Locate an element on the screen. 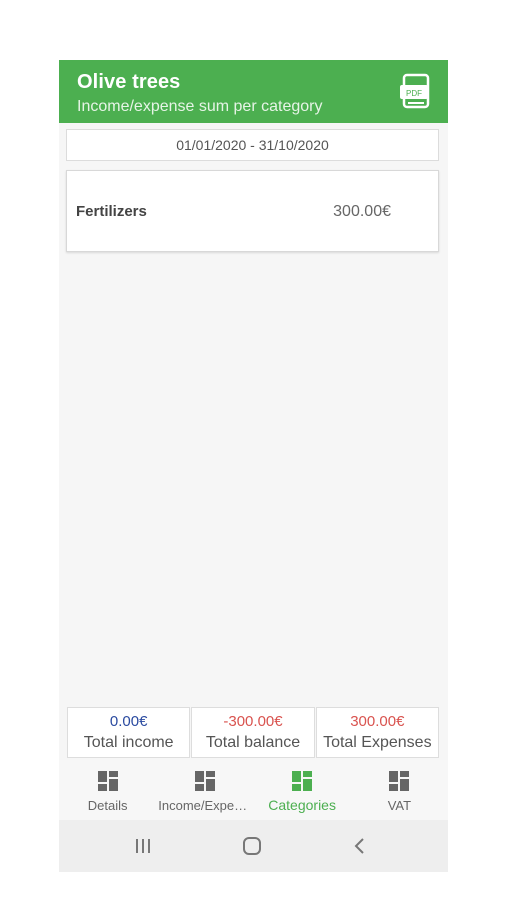 The width and height of the screenshot is (506, 900). total-balance-label: Total balance is located at coordinates (253, 742).